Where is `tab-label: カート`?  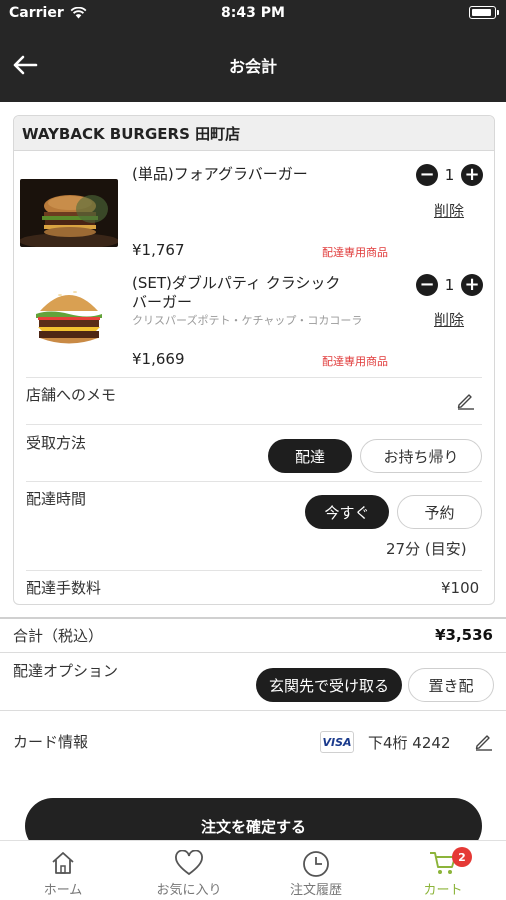
tab-label: カート is located at coordinates (443, 890).